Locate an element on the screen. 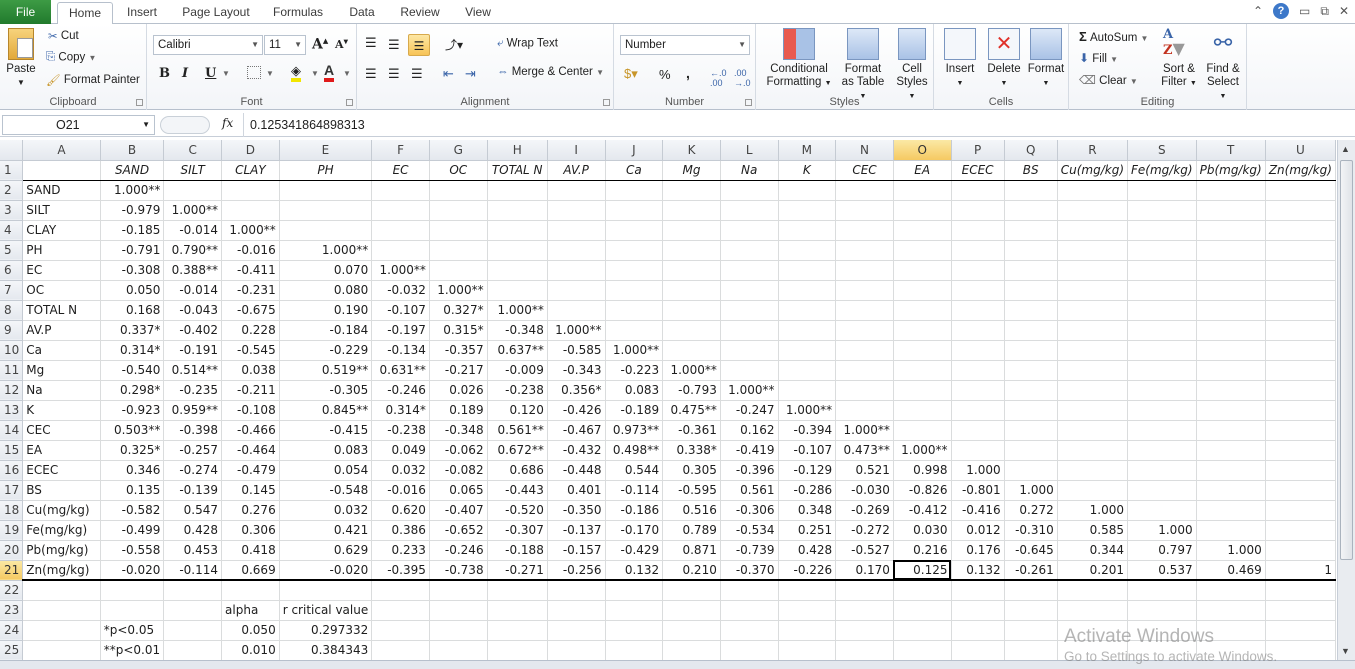  font-color-dropdown-icon: ▼ is located at coordinates (347, 73).